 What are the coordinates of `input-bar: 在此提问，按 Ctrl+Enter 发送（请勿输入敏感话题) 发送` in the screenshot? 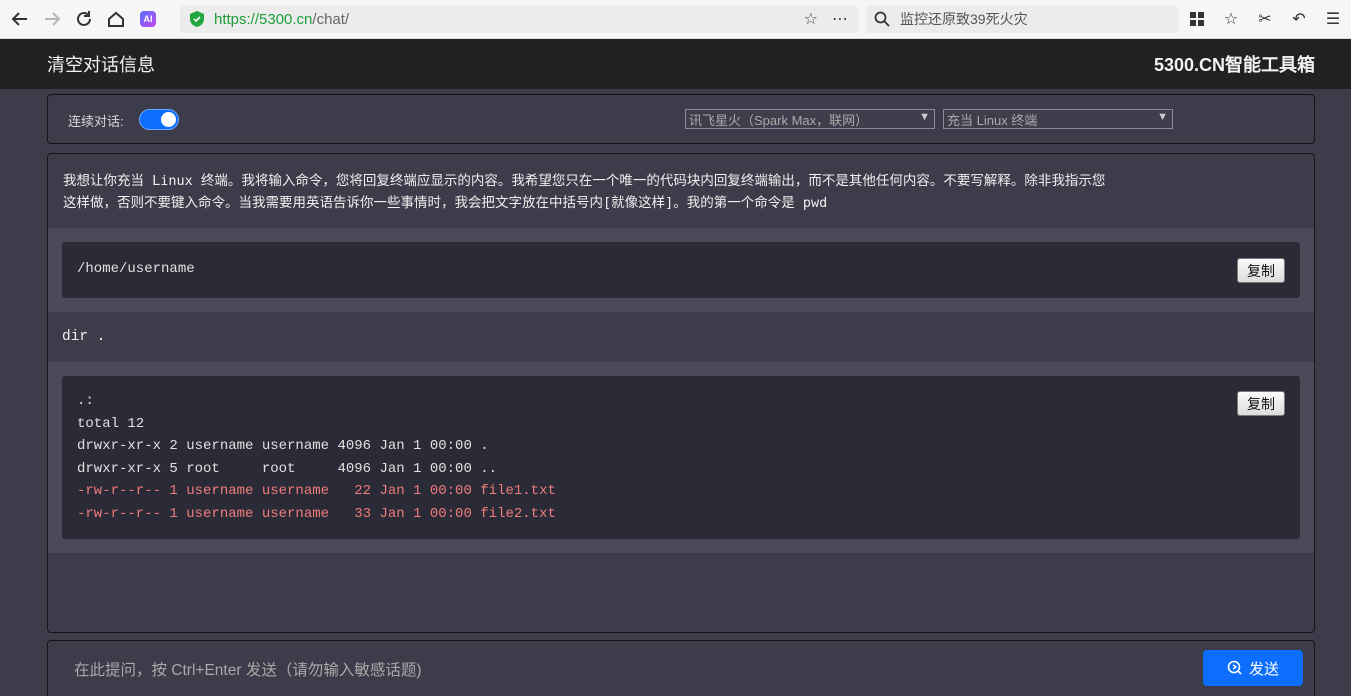 It's located at (681, 668).